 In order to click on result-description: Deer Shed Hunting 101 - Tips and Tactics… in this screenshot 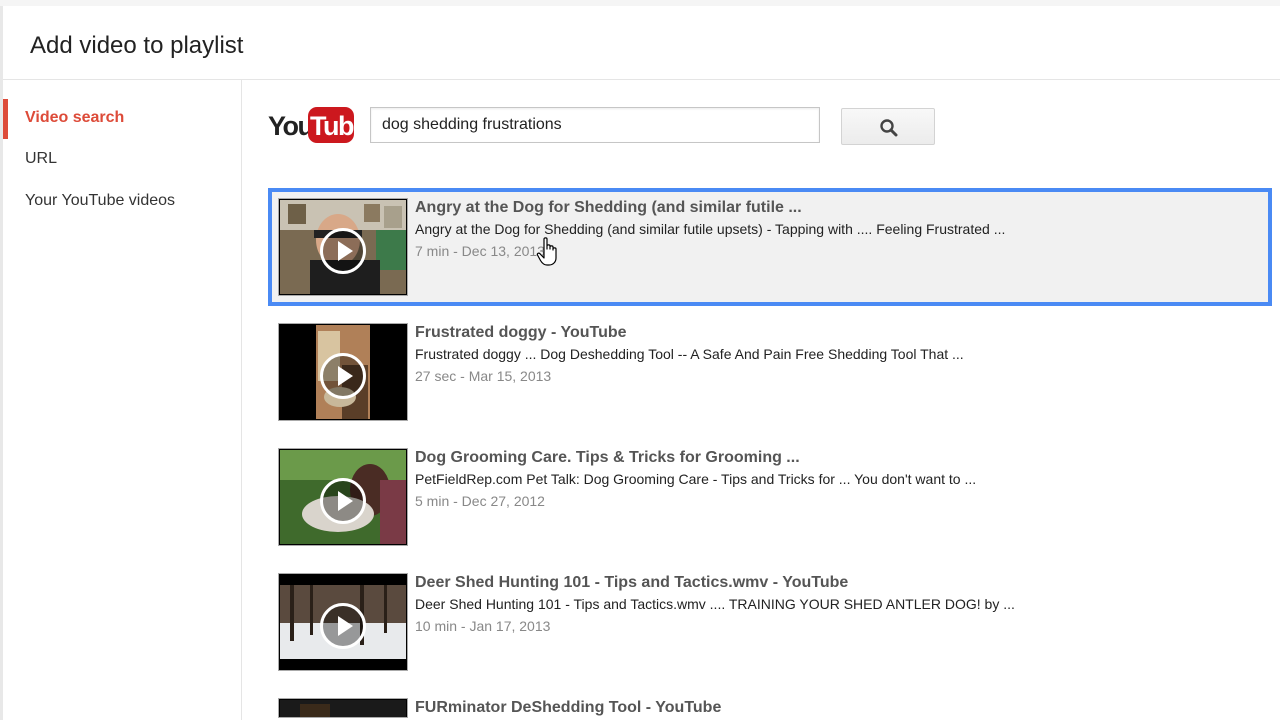, I will do `click(715, 604)`.